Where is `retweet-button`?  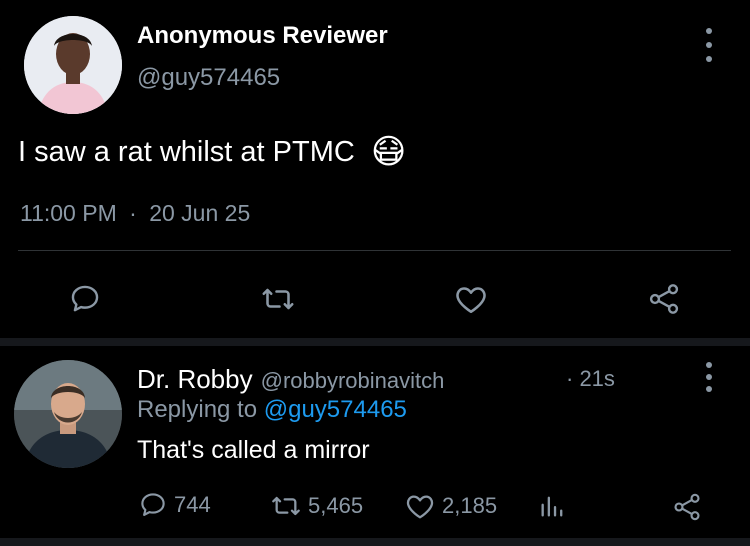
retweet-button is located at coordinates (278, 299).